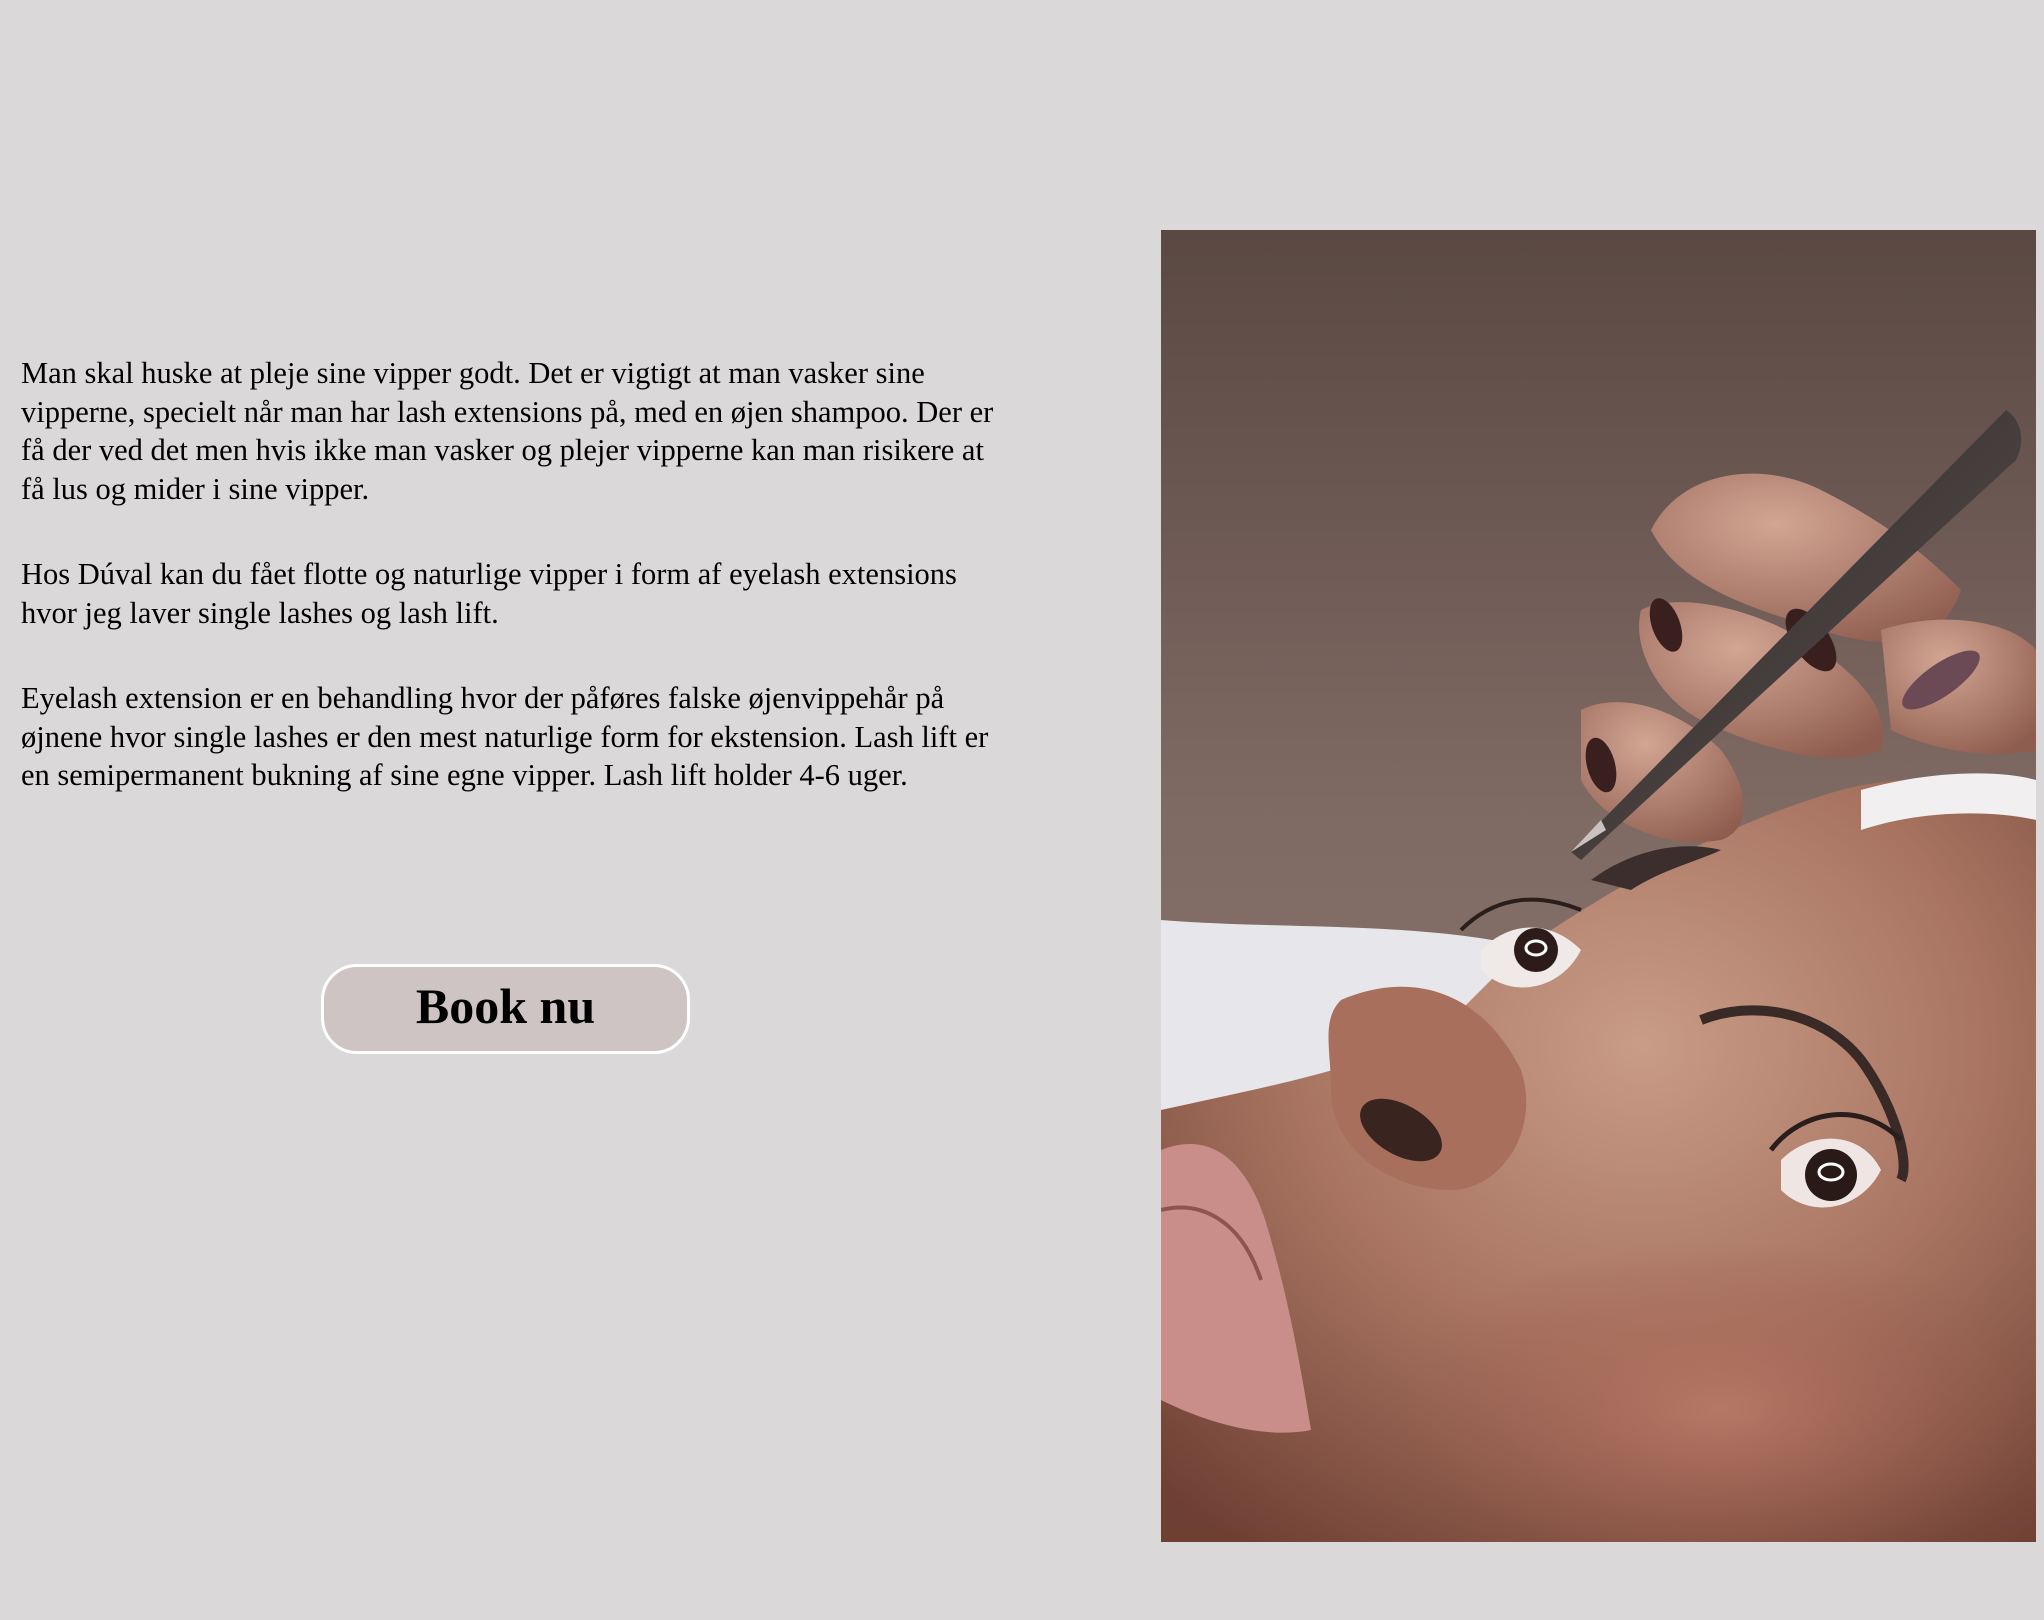  Describe the element at coordinates (505, 1009) in the screenshot. I see `book-now-button: Book nu` at that location.